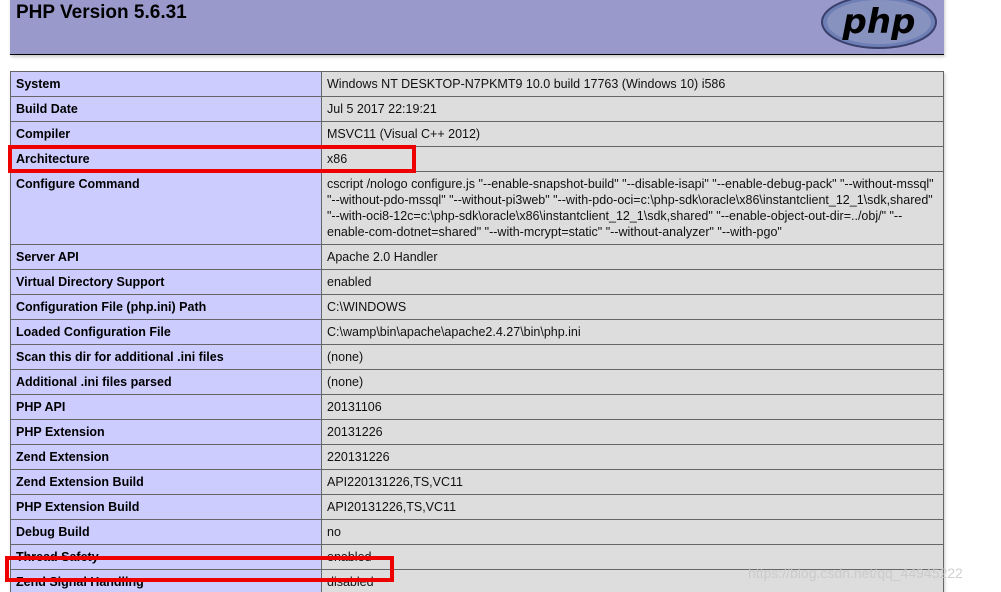  I want to click on row-value: x86, so click(632, 159).